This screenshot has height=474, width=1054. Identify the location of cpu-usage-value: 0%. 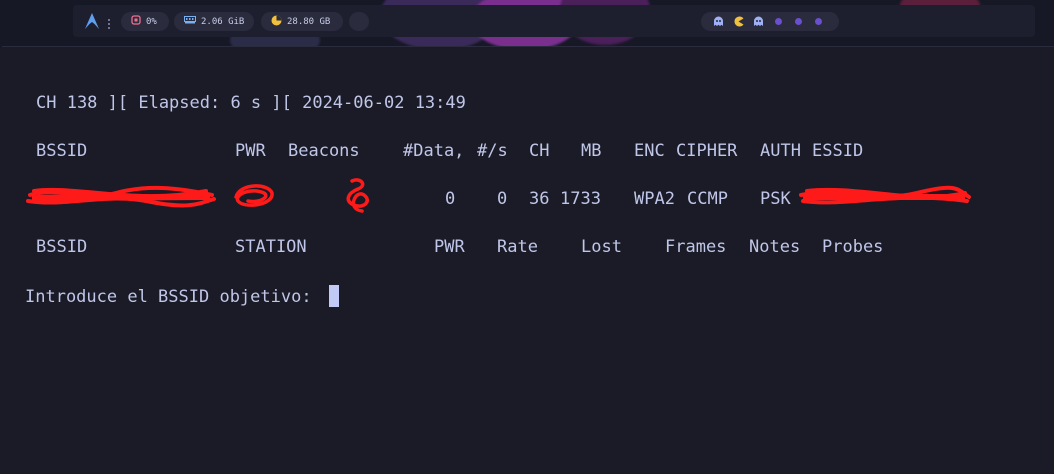
(151, 21).